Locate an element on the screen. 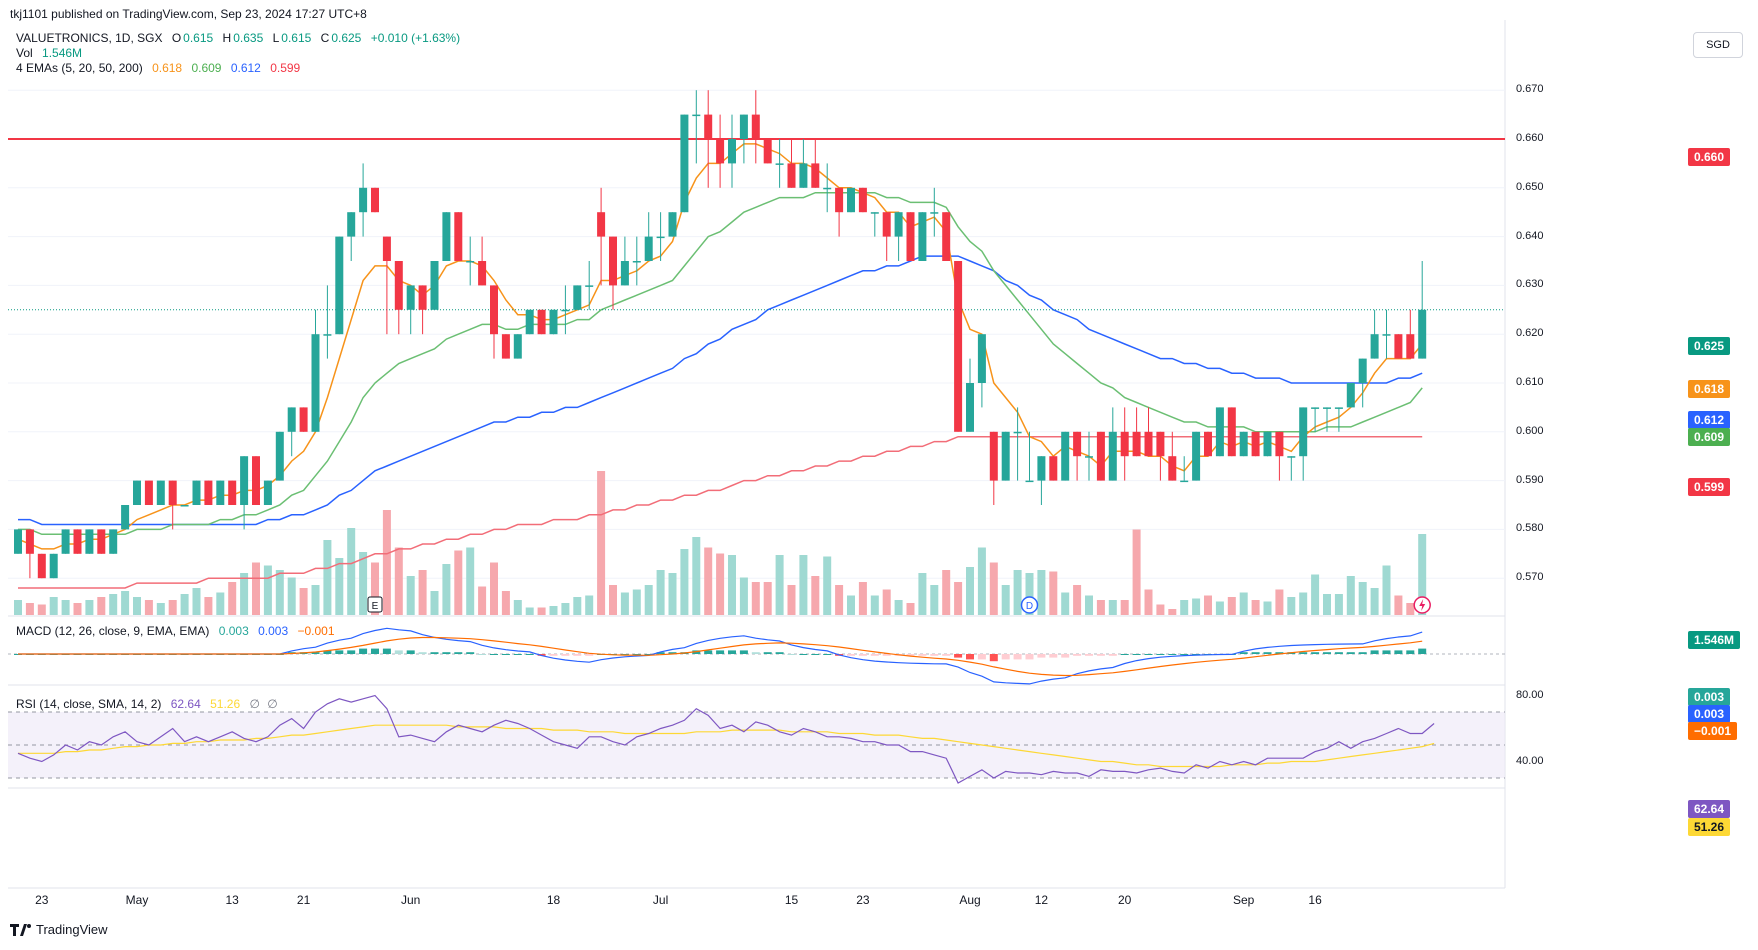 The height and width of the screenshot is (950, 1758). rsi-tag: 62.64 is located at coordinates (1709, 809).